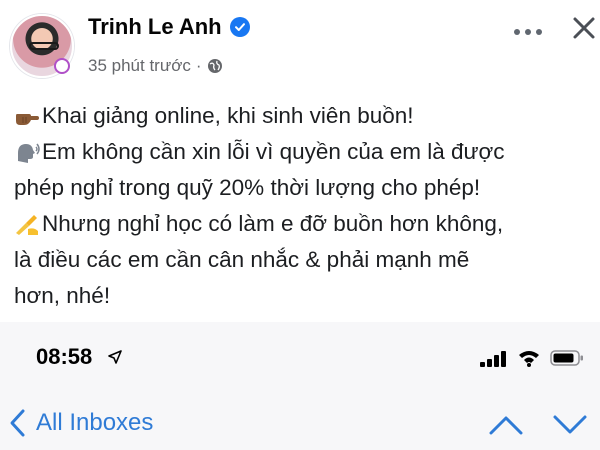 This screenshot has height=450, width=600. Describe the element at coordinates (215, 66) in the screenshot. I see `globe-icon` at that location.